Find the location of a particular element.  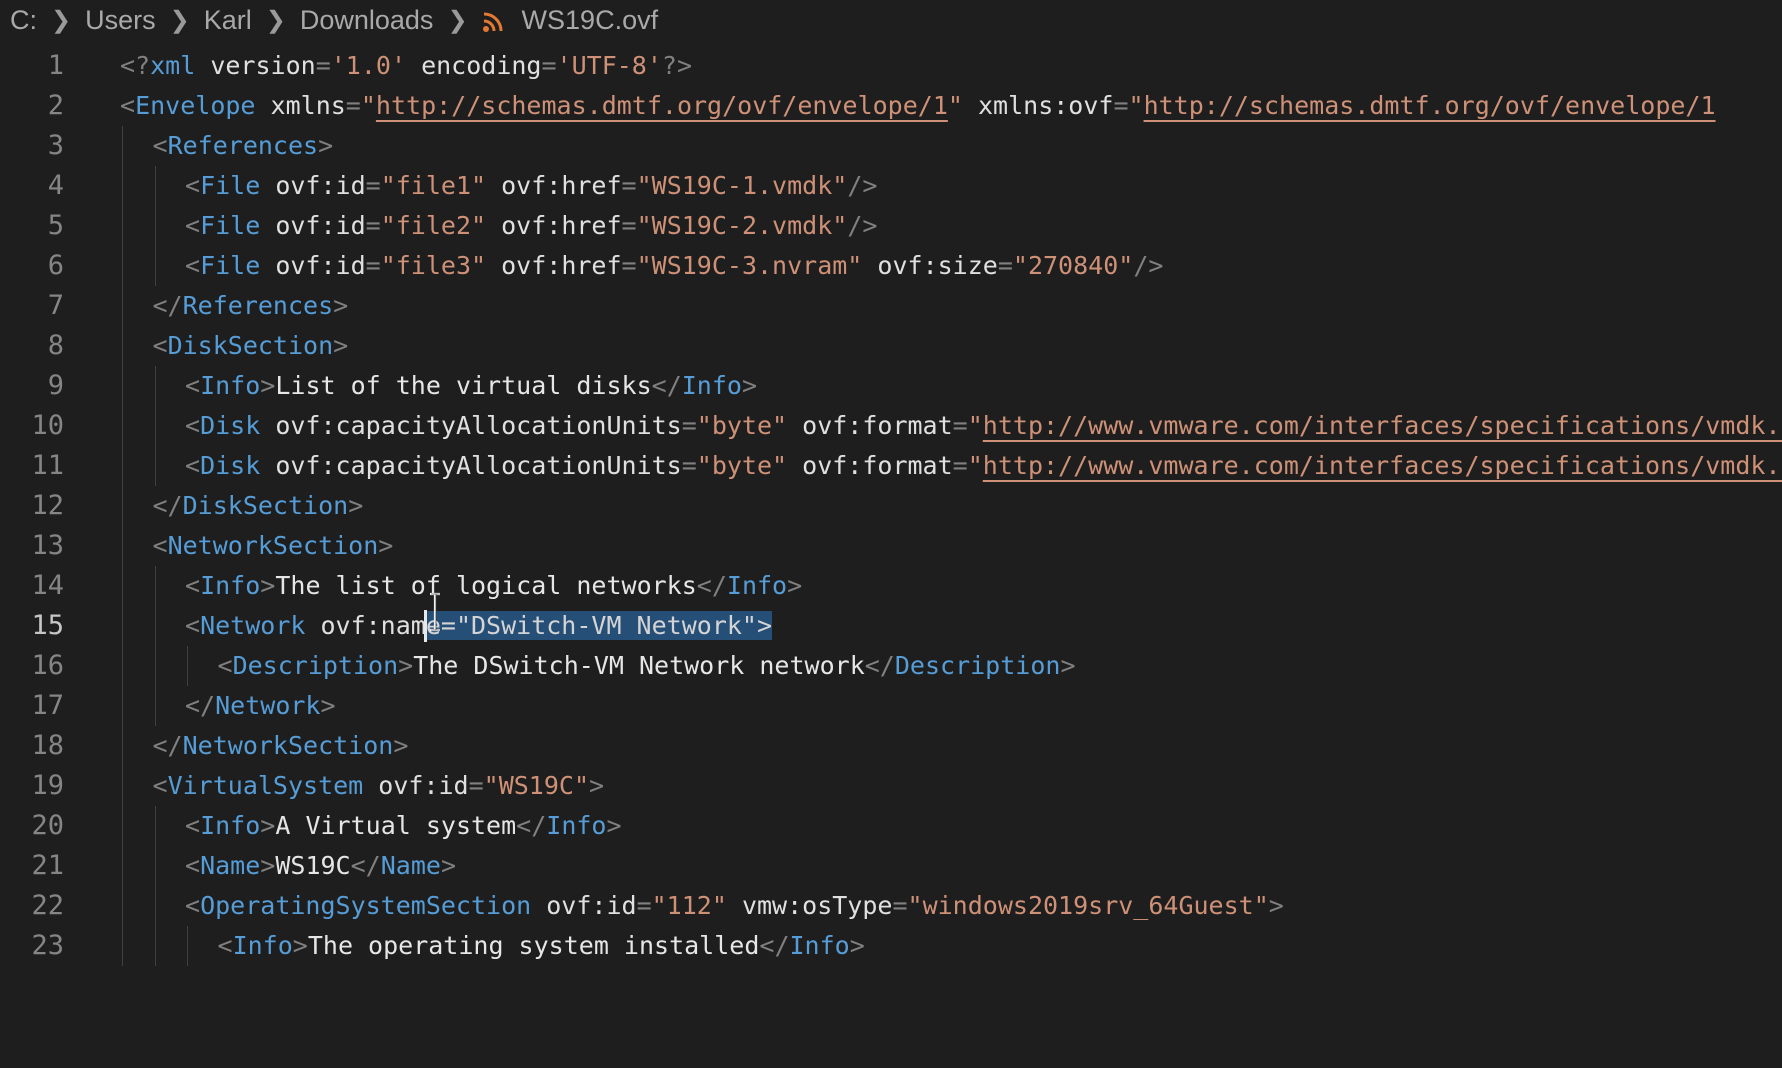

token-t: Info is located at coordinates (576, 825).